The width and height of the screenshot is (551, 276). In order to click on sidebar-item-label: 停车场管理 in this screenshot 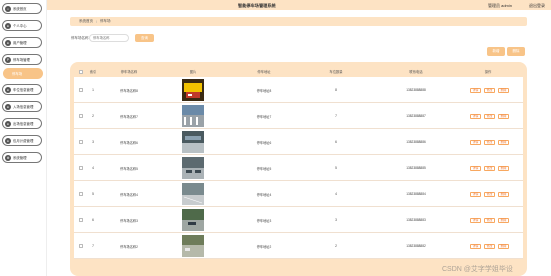, I will do `click(21, 60)`.